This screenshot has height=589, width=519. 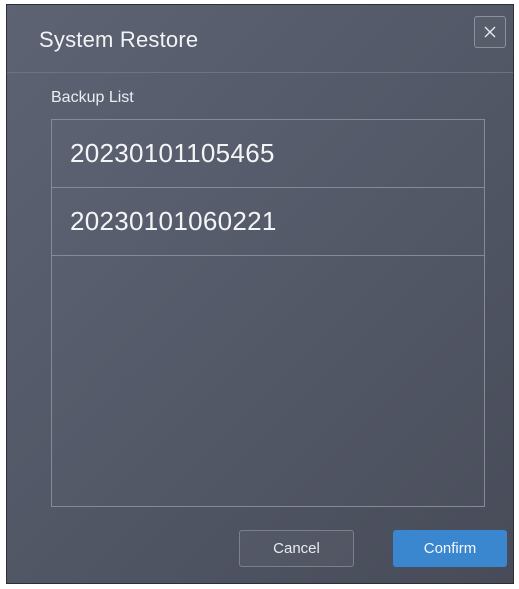 What do you see at coordinates (119, 39) in the screenshot?
I see `dialog-title: System Restore` at bounding box center [119, 39].